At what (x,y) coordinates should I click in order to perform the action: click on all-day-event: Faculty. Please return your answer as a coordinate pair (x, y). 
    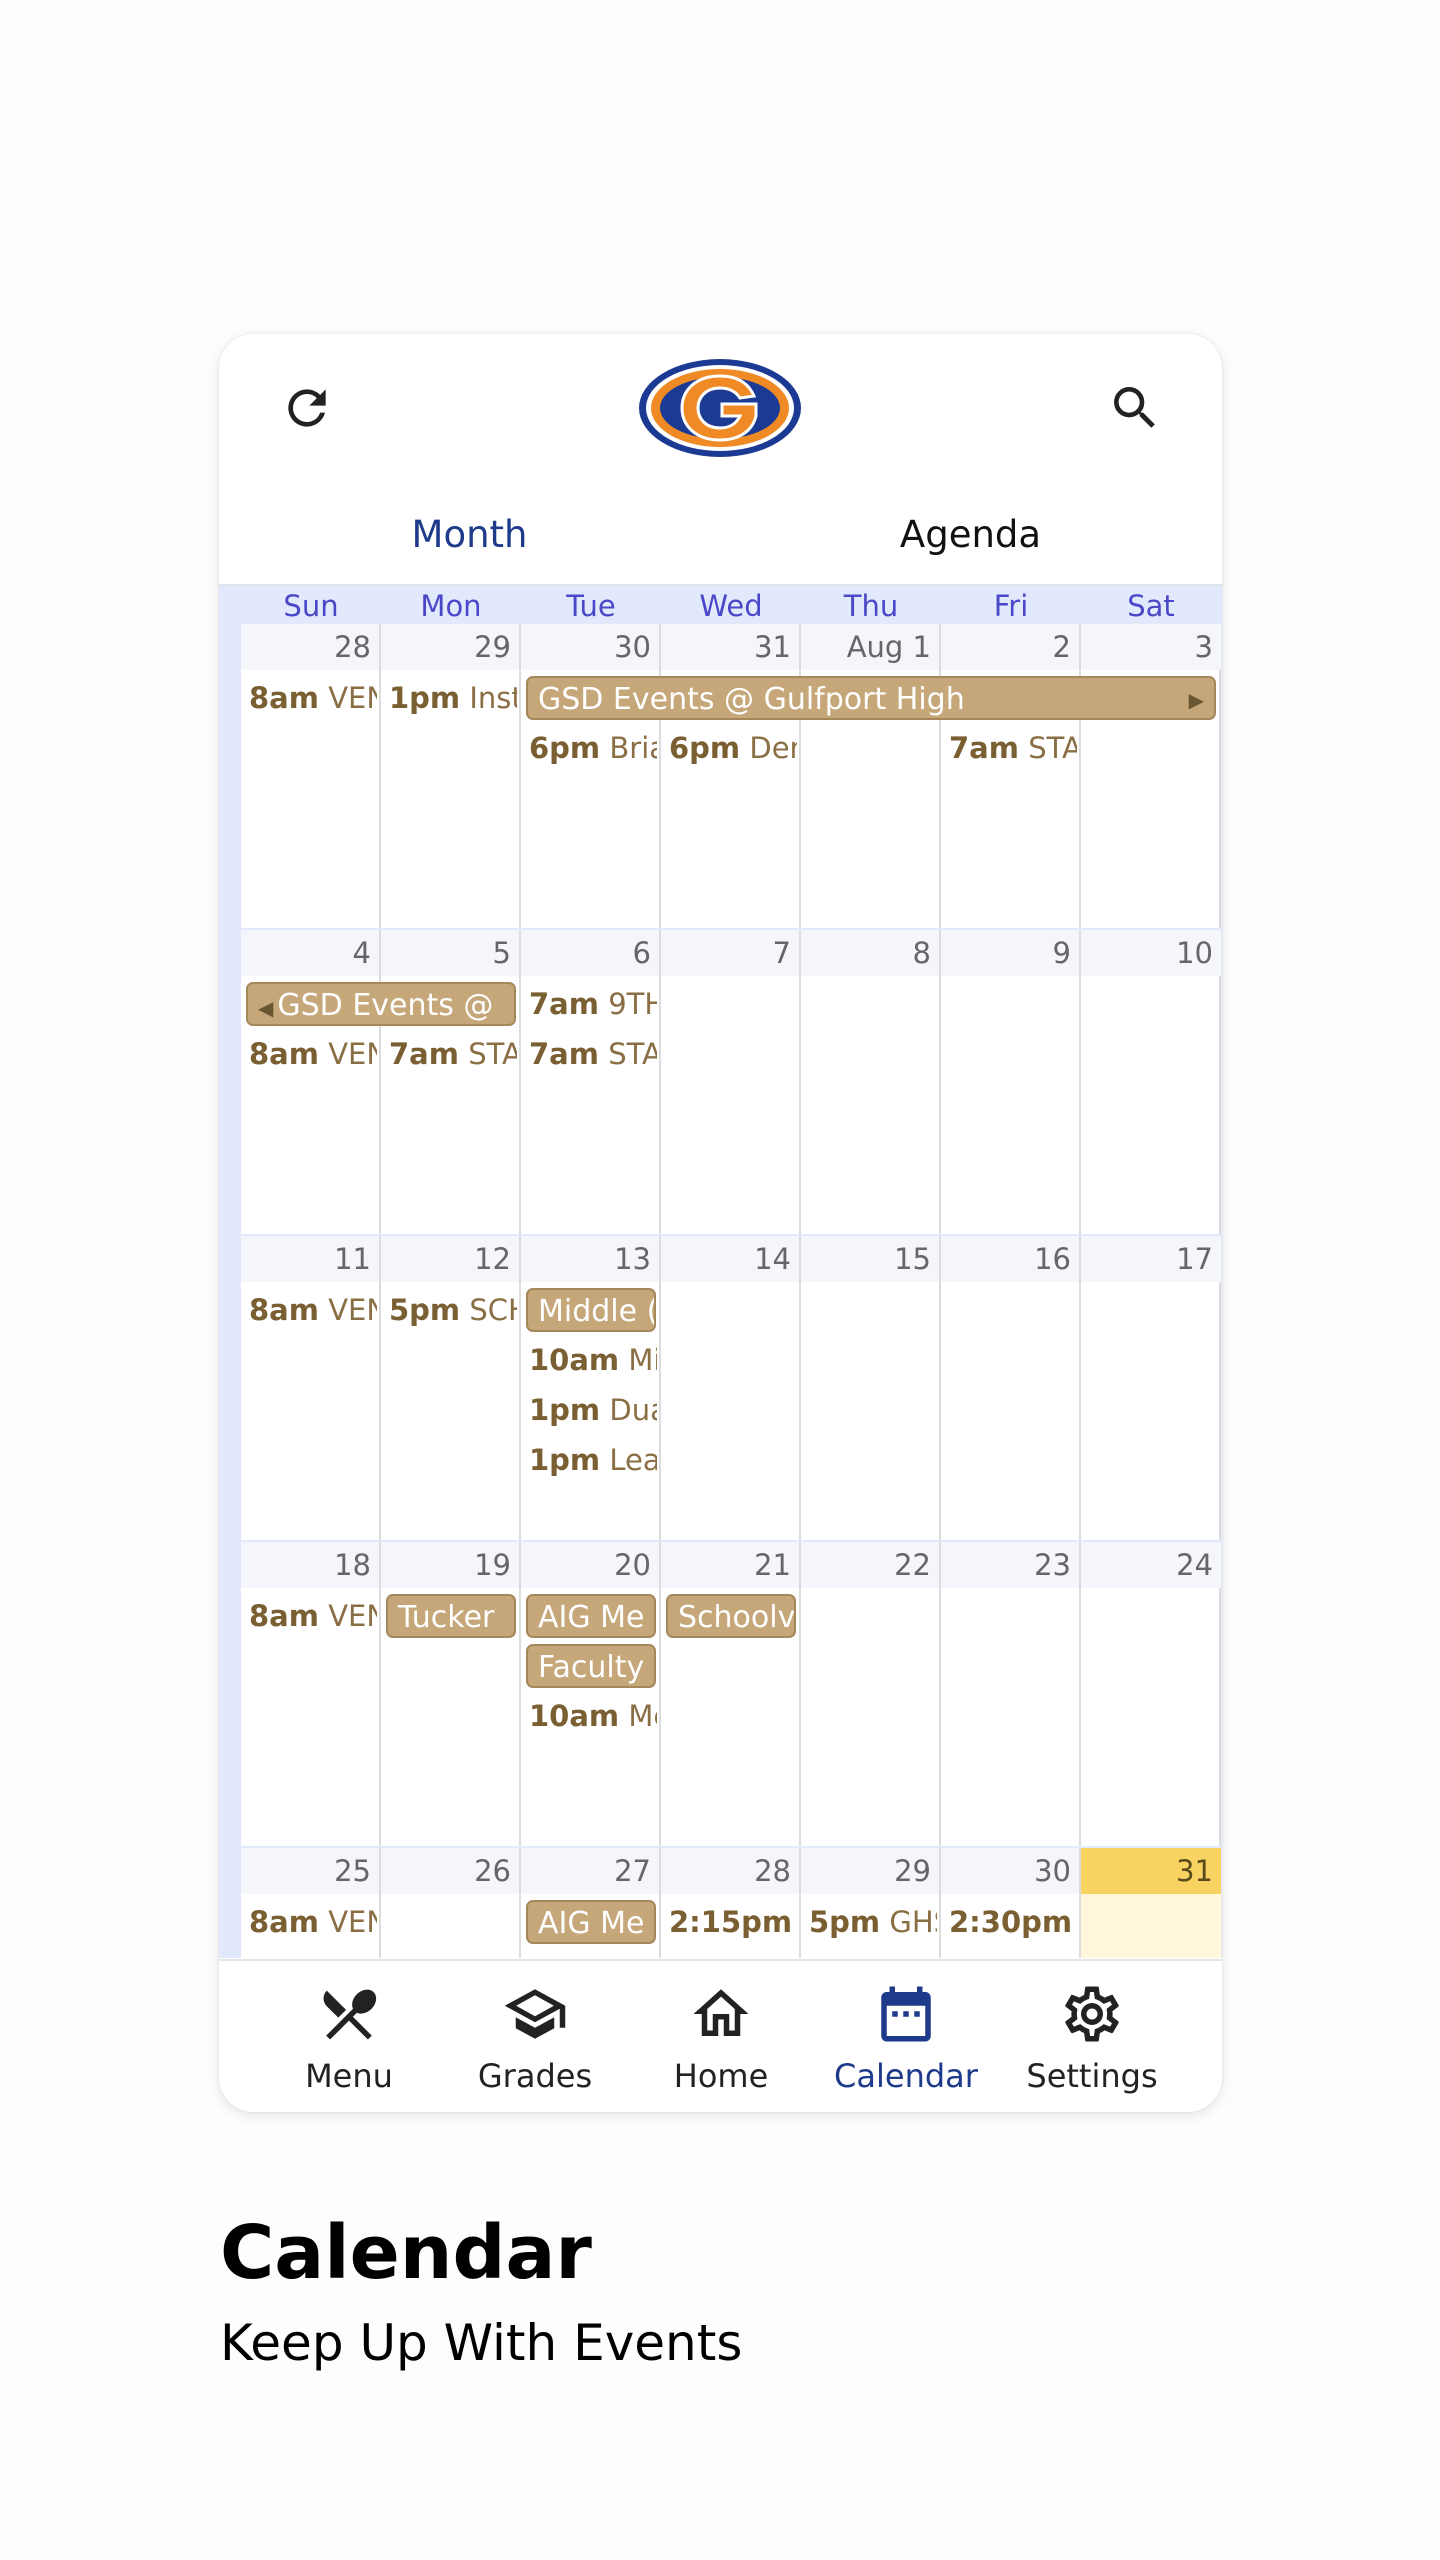
    Looking at the image, I should click on (591, 1666).